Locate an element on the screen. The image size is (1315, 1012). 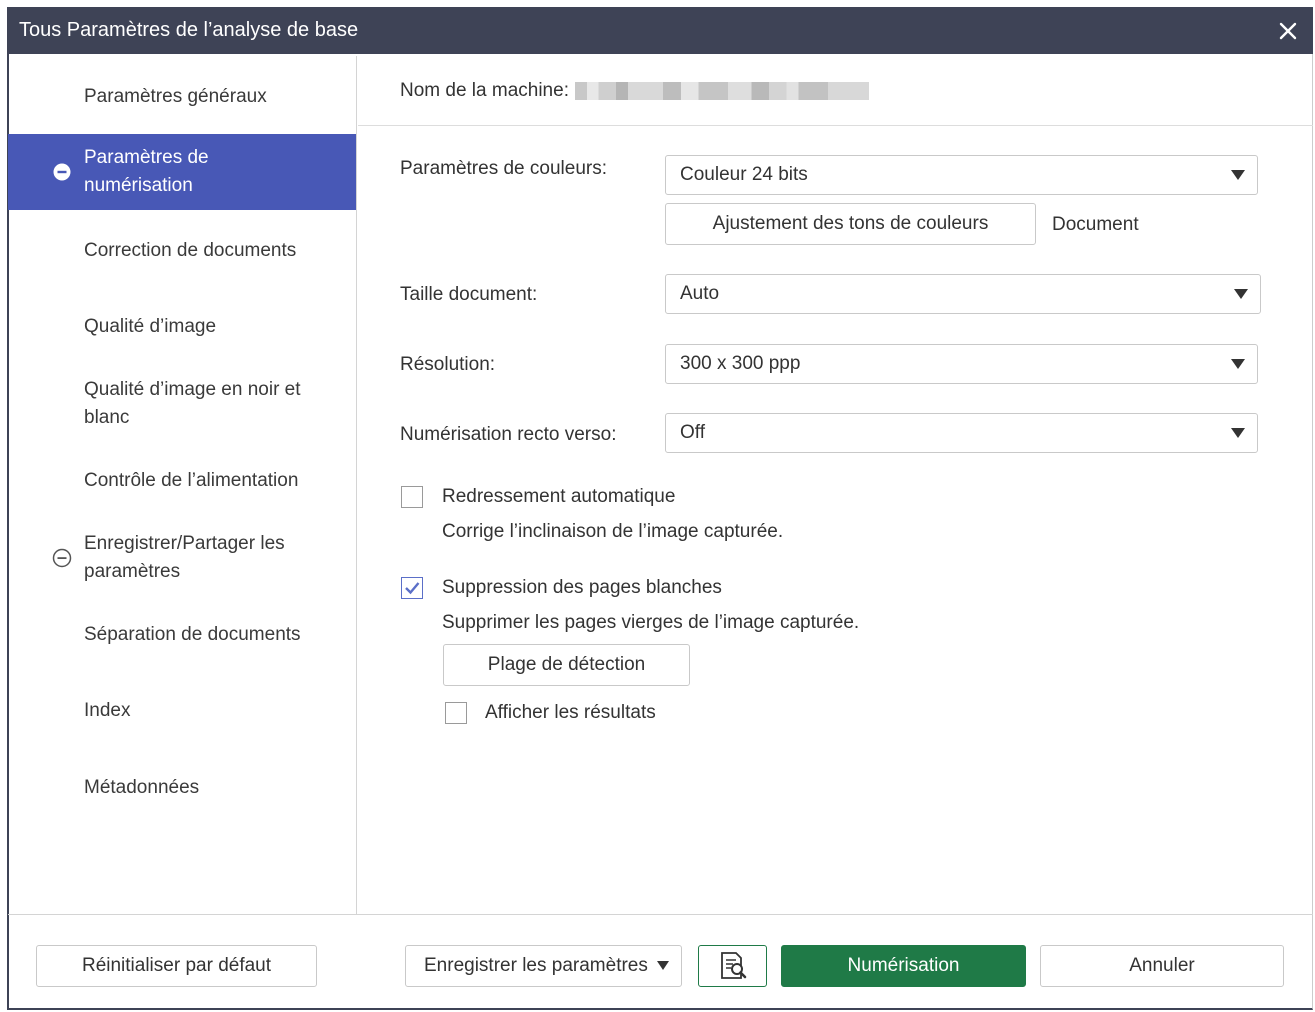
sidebar-item-label: Paramètres généraux is located at coordinates (175, 96).